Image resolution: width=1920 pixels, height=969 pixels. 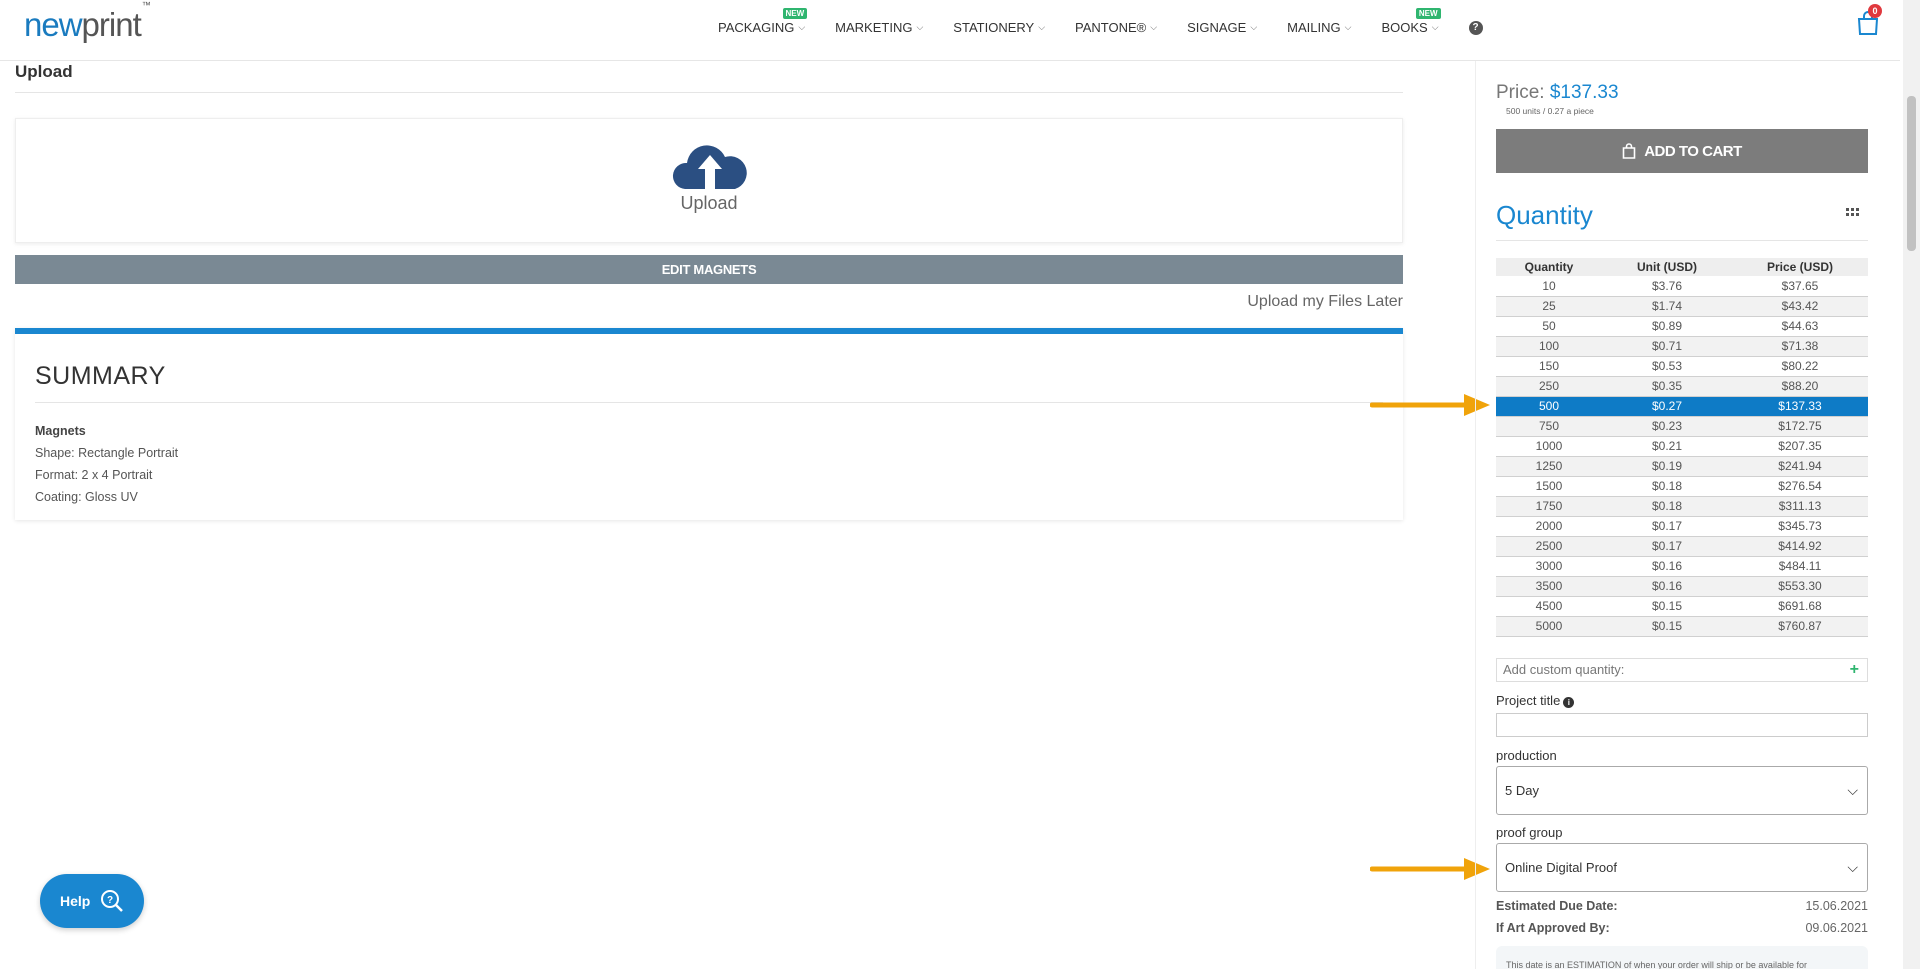 What do you see at coordinates (1549, 406) in the screenshot?
I see `quantity-cell: 500` at bounding box center [1549, 406].